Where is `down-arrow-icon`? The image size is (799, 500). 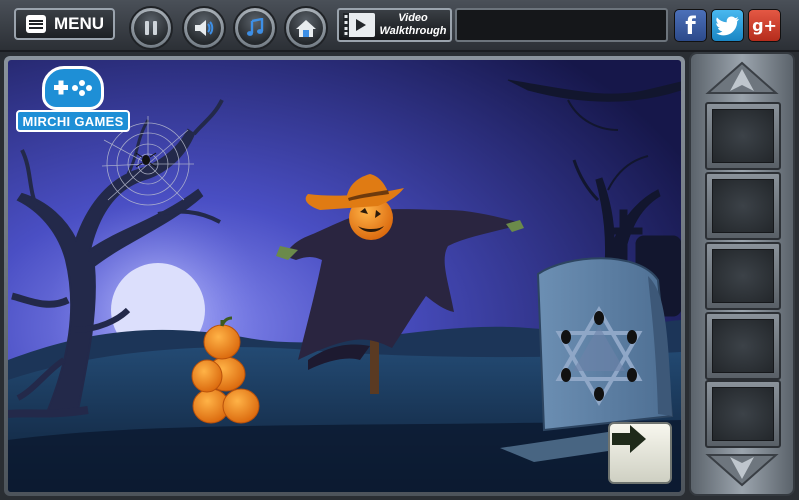
down-arrow-icon is located at coordinates (742, 470).